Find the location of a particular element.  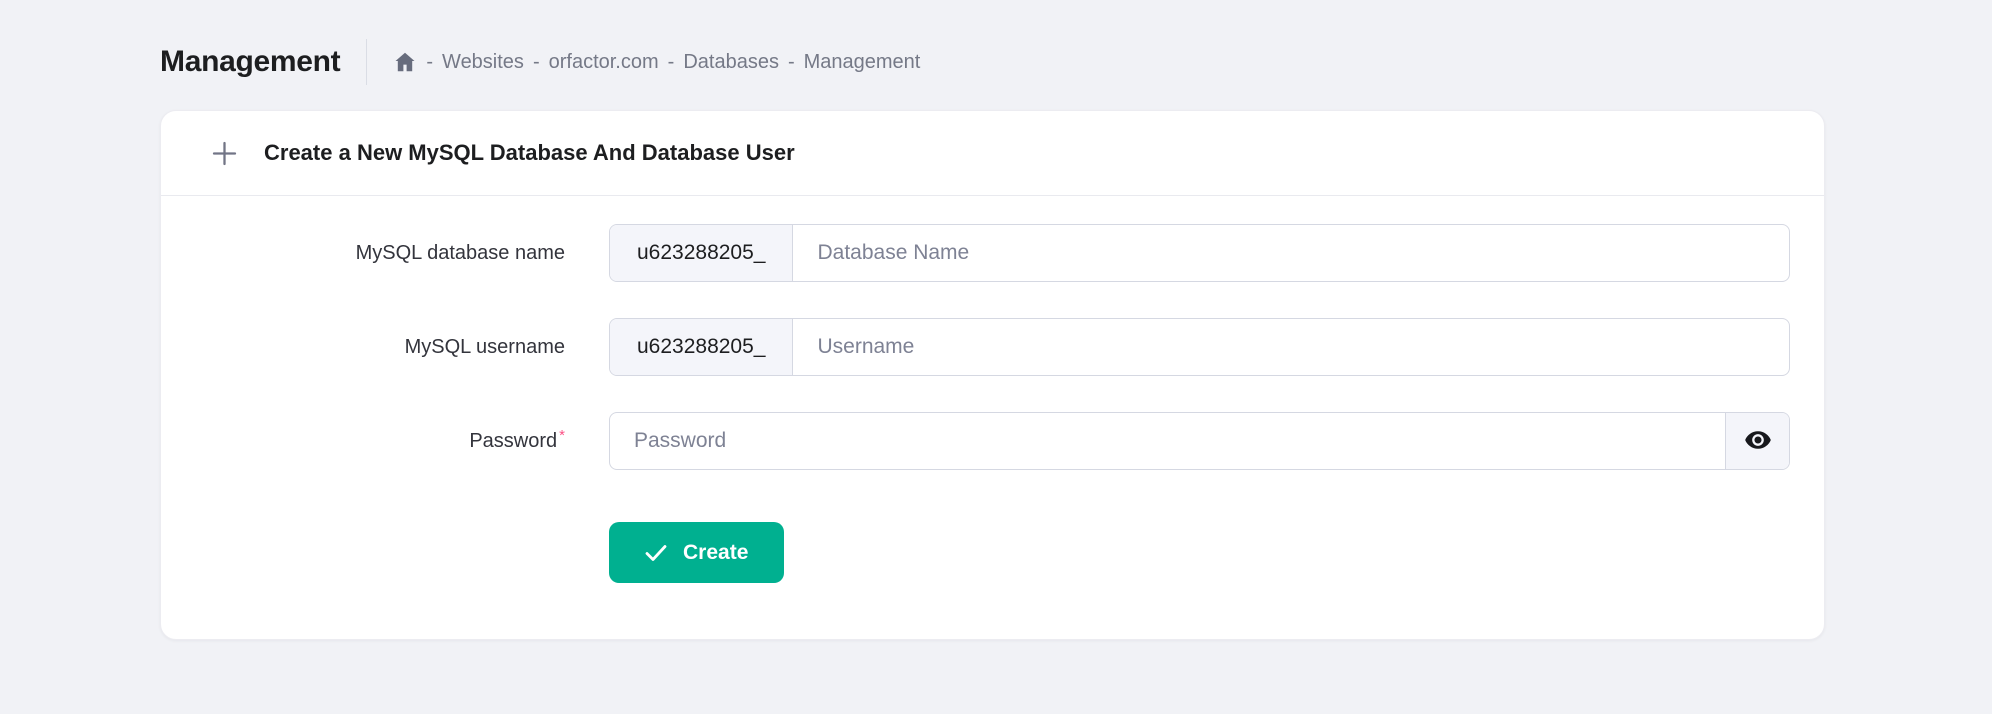

breadcrumb-item-databases: Databases is located at coordinates (731, 62).